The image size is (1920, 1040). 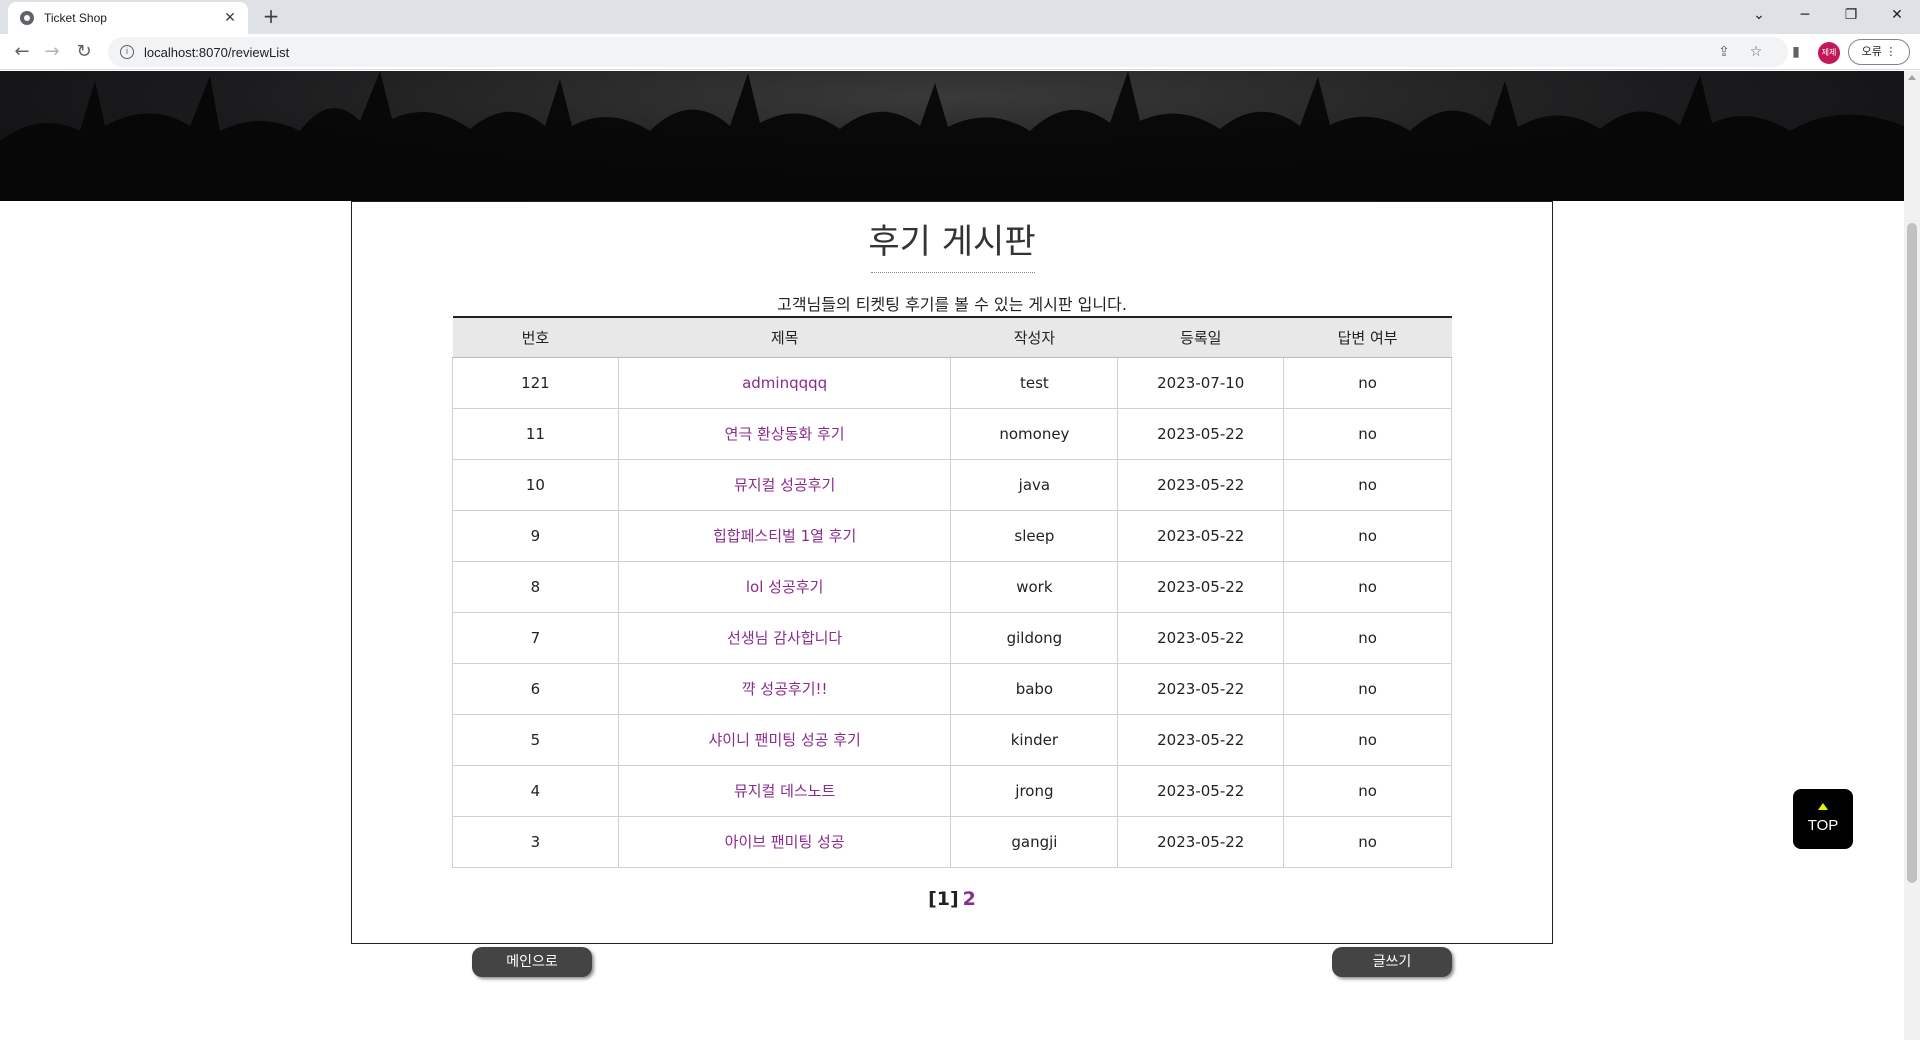 I want to click on header-answered: 답변 여부, so click(x=1367, y=337).